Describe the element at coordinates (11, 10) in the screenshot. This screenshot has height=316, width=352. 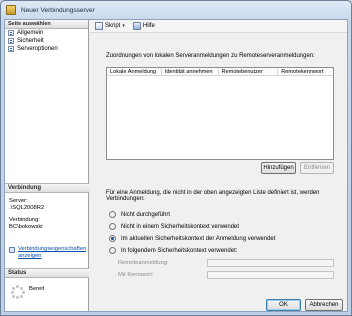
I see `server-icon` at that location.